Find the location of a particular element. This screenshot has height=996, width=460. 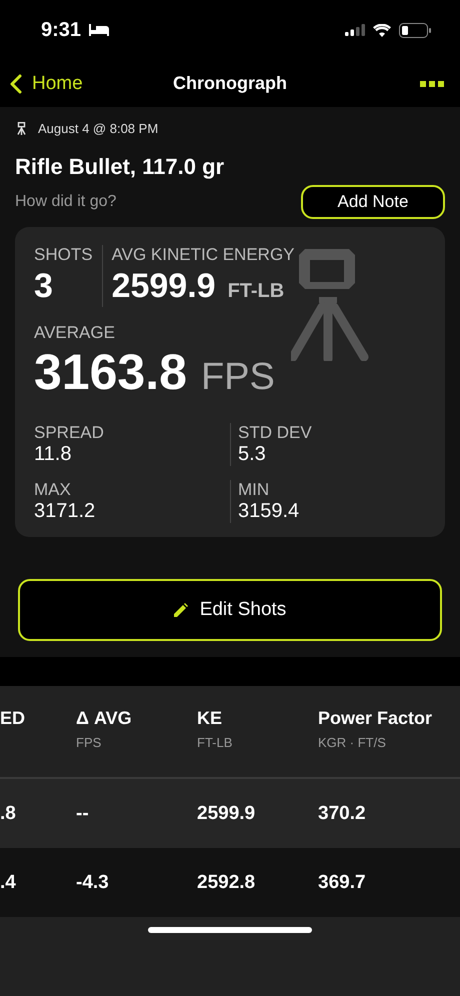

energy-value: 2599.9 is located at coordinates (164, 286).